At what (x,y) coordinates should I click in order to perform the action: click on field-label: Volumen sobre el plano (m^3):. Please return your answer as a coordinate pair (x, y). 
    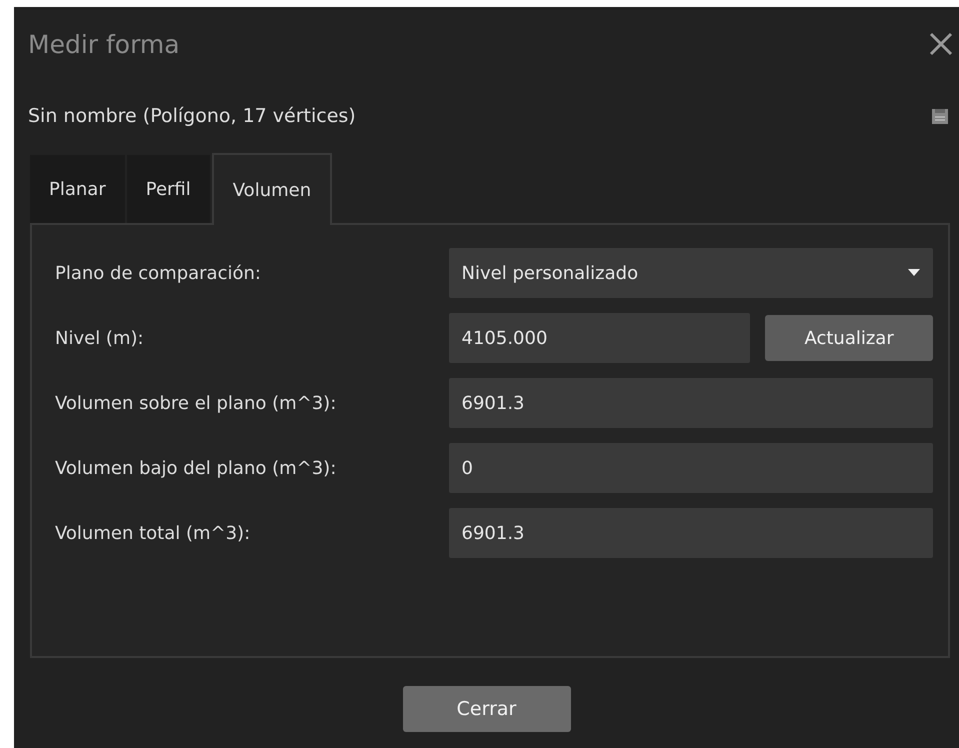
    Looking at the image, I should click on (196, 403).